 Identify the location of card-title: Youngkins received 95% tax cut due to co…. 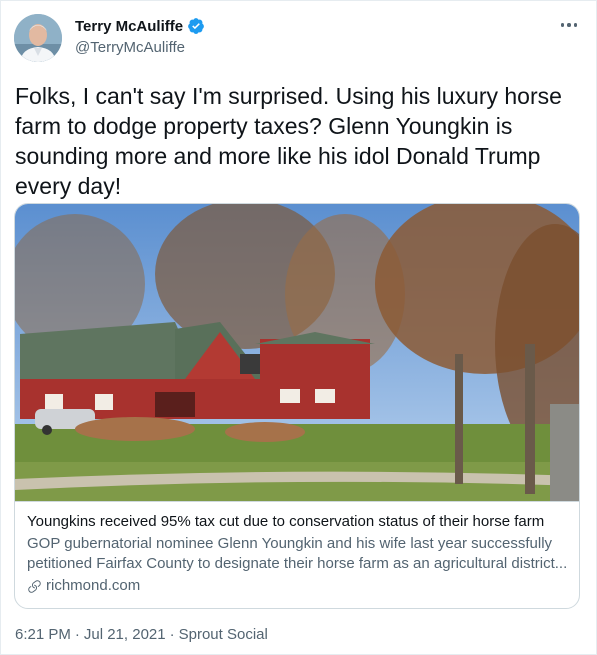
(298, 522).